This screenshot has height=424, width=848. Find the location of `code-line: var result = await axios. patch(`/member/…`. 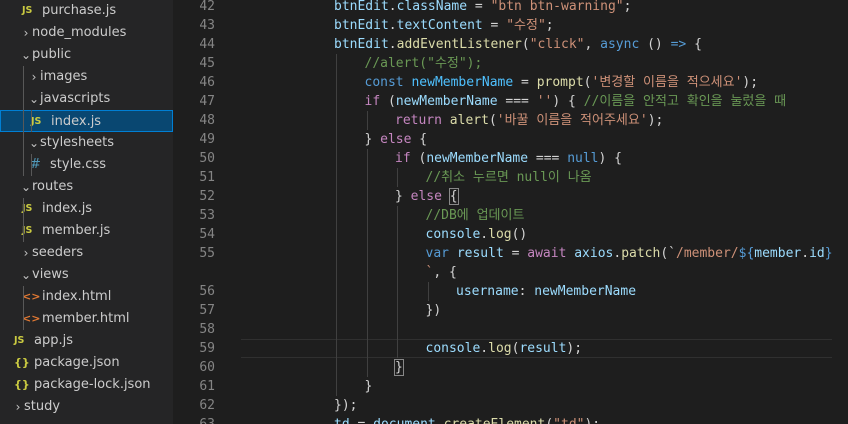

code-line: var result = await axios. patch(`/member/… is located at coordinates (629, 253).